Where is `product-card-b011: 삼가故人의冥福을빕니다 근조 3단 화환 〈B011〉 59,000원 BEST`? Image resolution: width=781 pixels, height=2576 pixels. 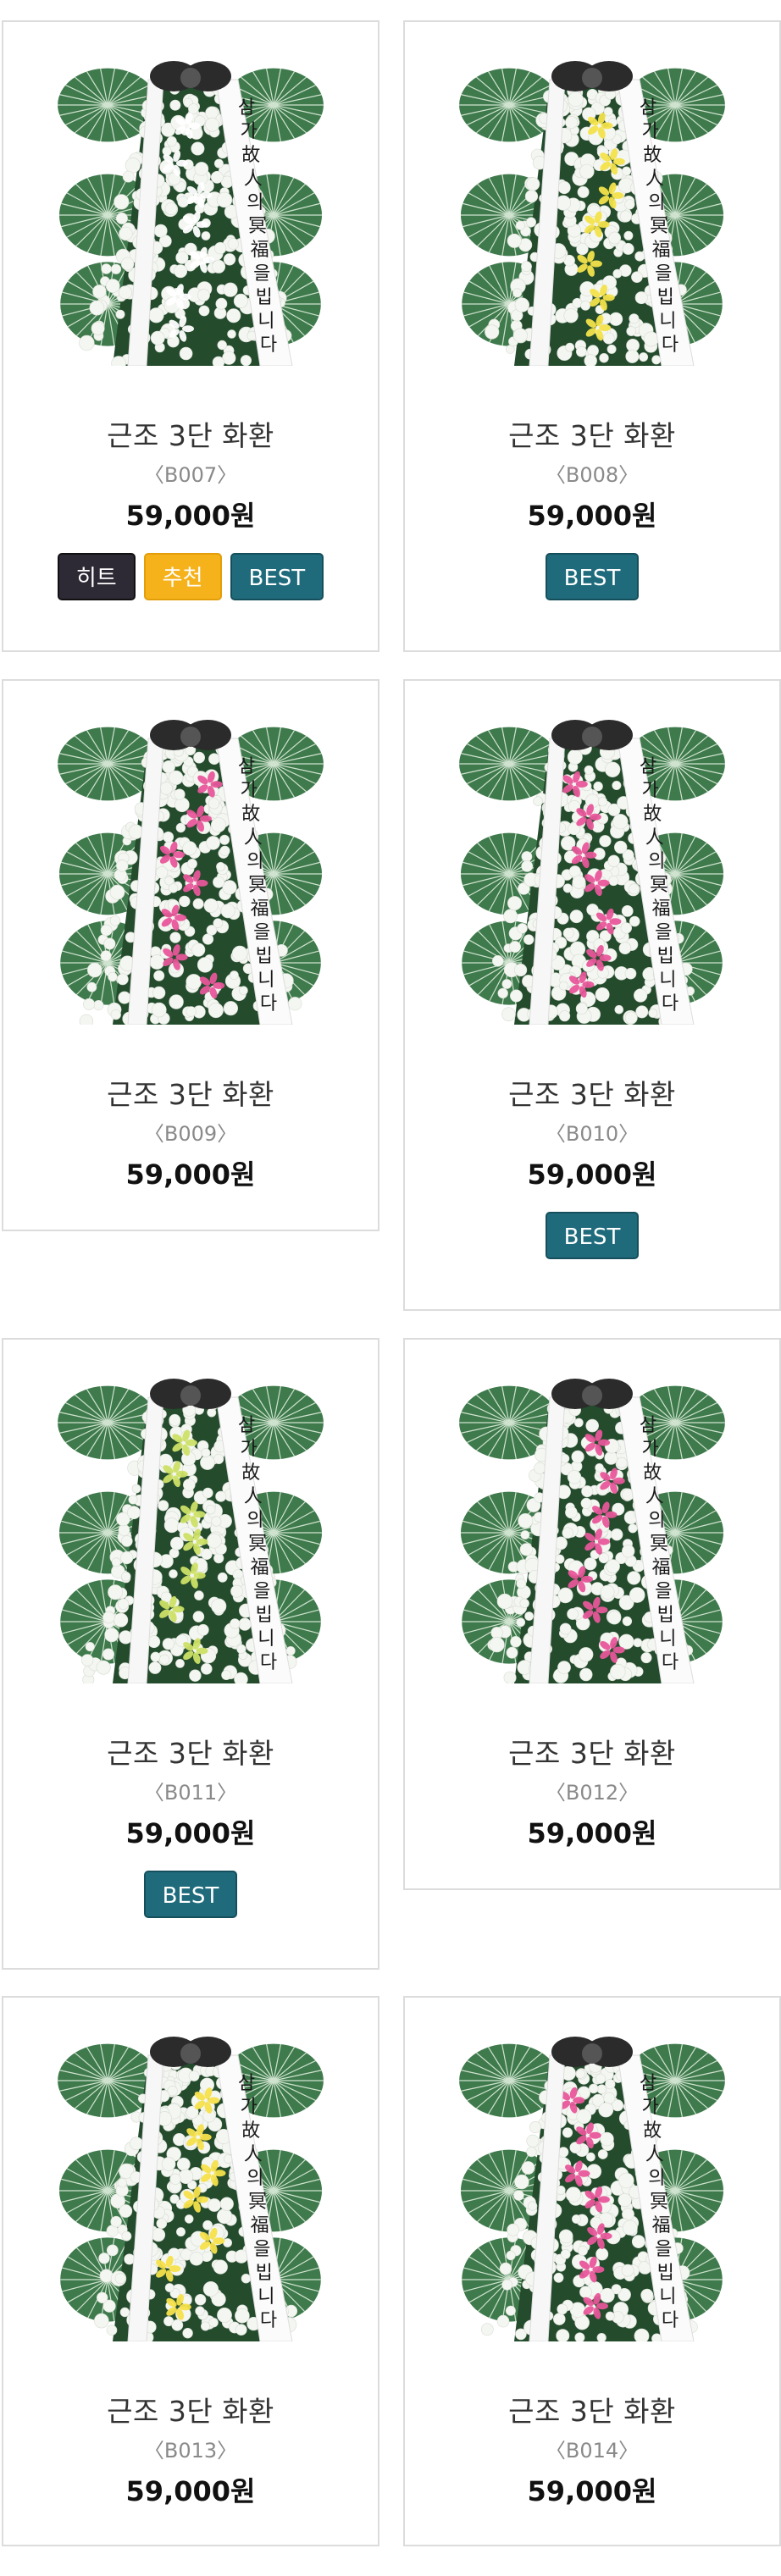
product-card-b011: 삼가故人의冥福을빕니다 근조 3단 화환 〈B011〉 59,000원 BEST is located at coordinates (190, 1654).